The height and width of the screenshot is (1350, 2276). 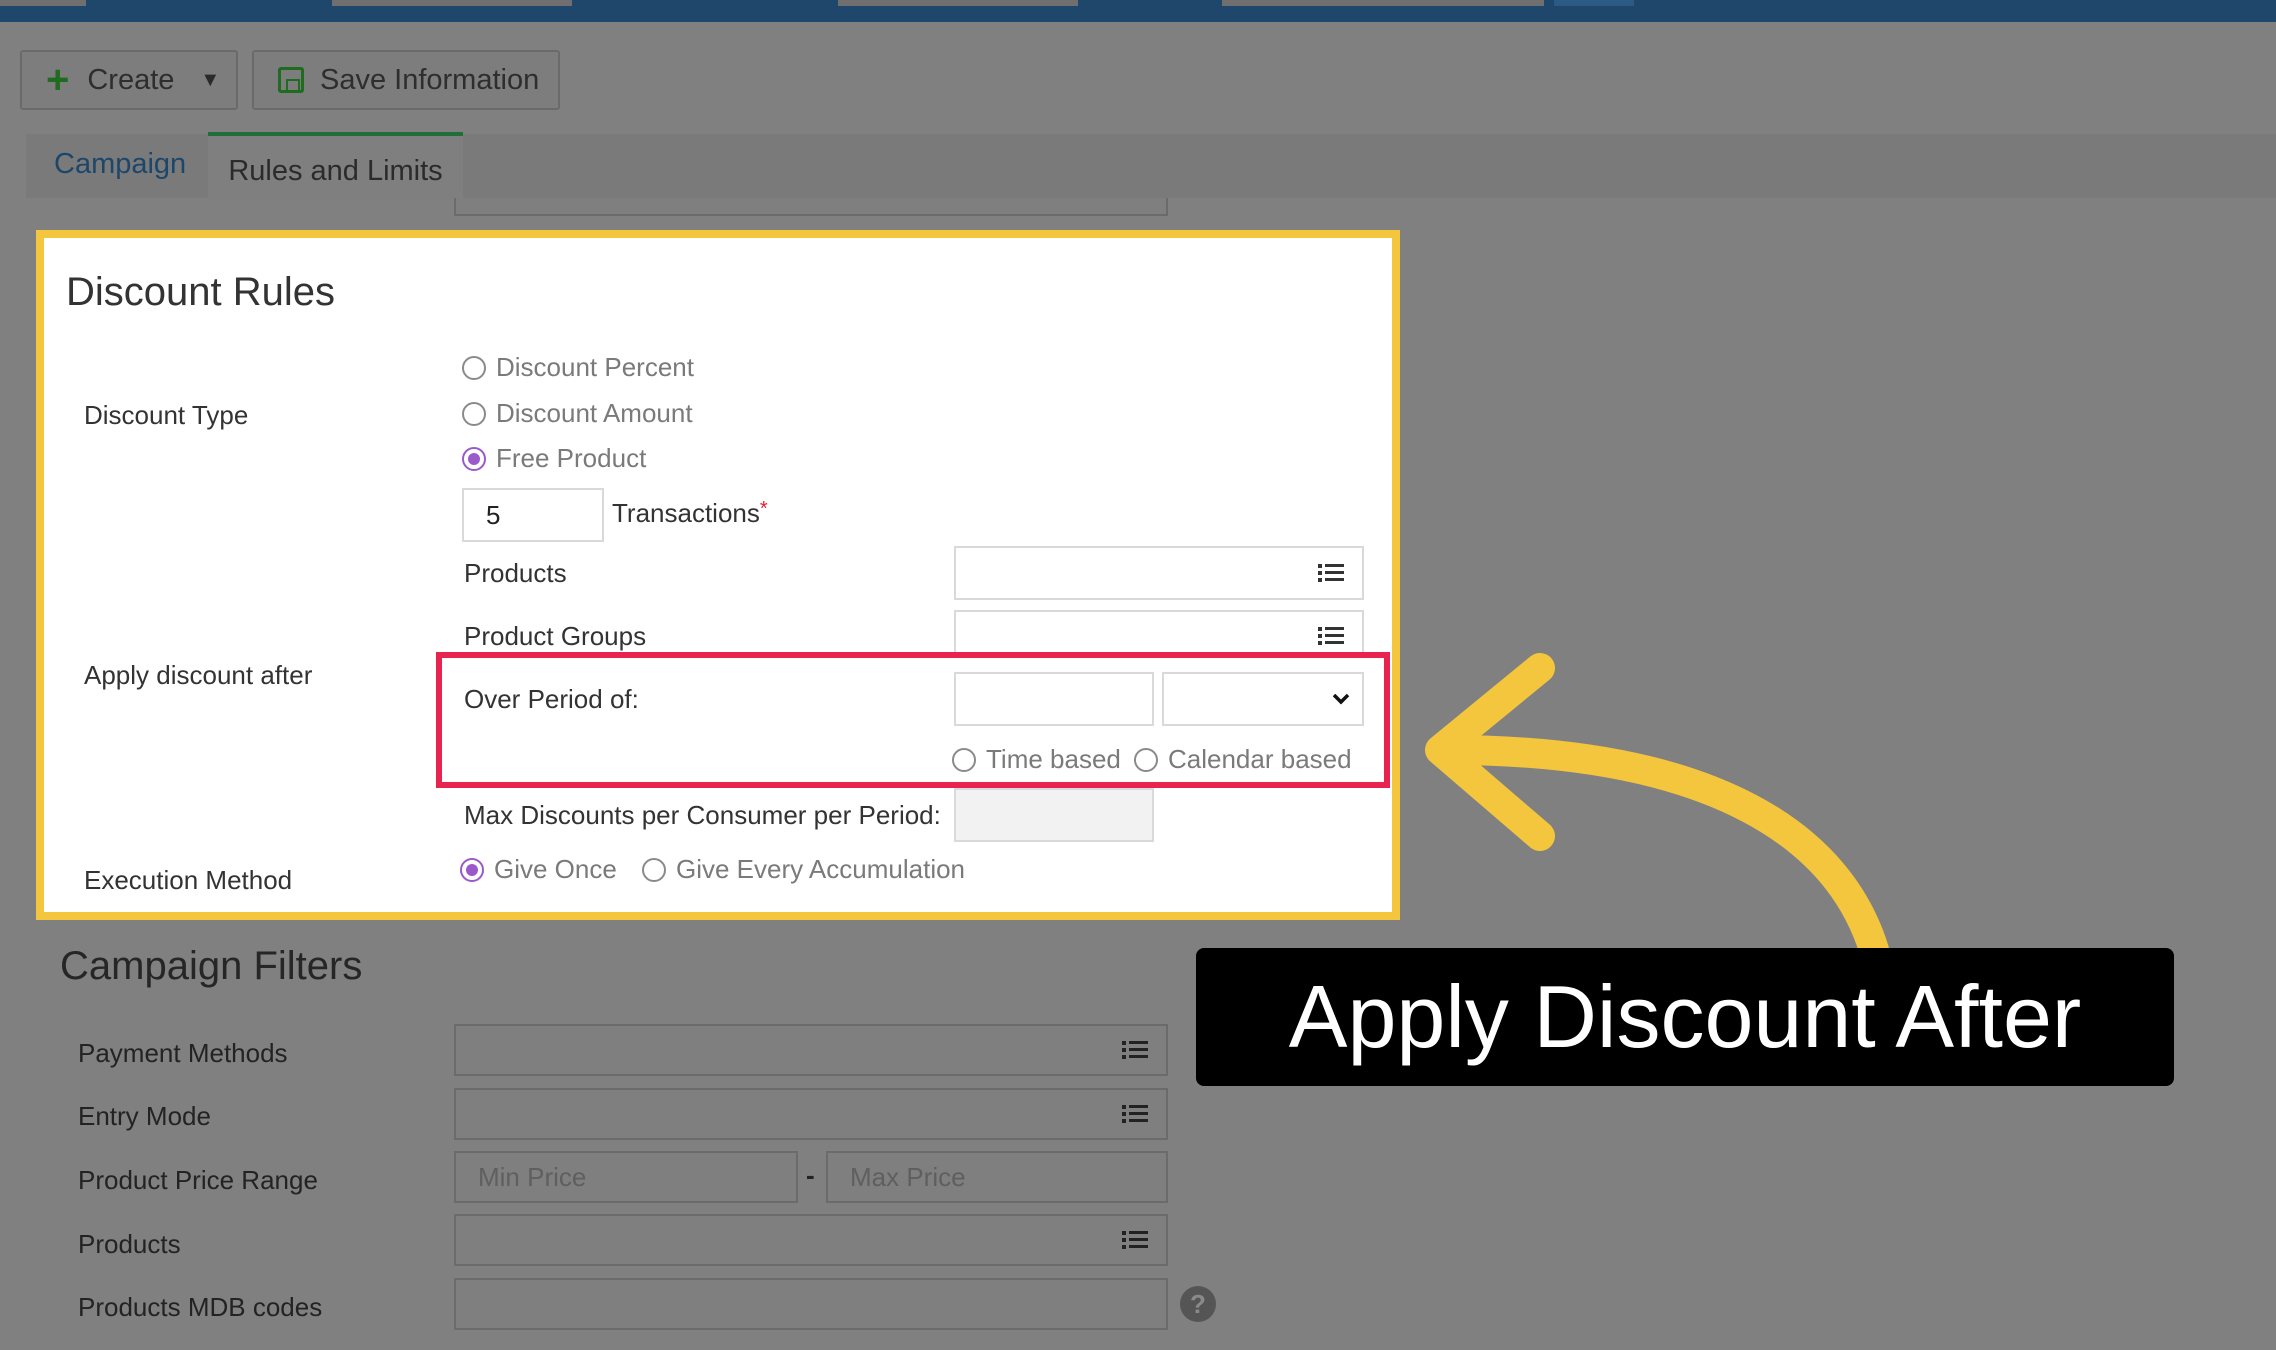 I want to click on filter-products-field, so click(x=811, y=1240).